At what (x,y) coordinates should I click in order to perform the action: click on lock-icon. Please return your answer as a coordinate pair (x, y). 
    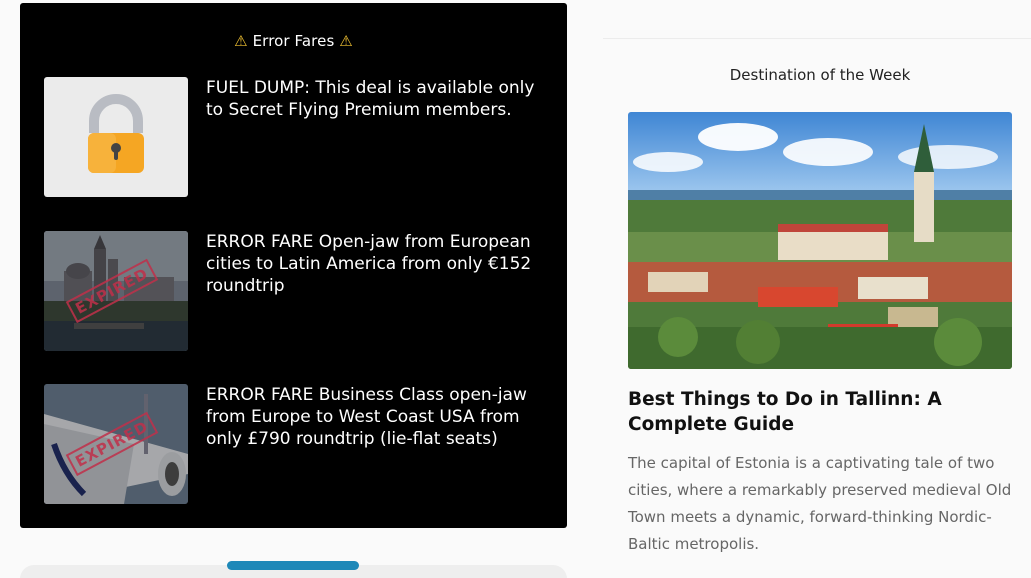
    Looking at the image, I should click on (116, 133).